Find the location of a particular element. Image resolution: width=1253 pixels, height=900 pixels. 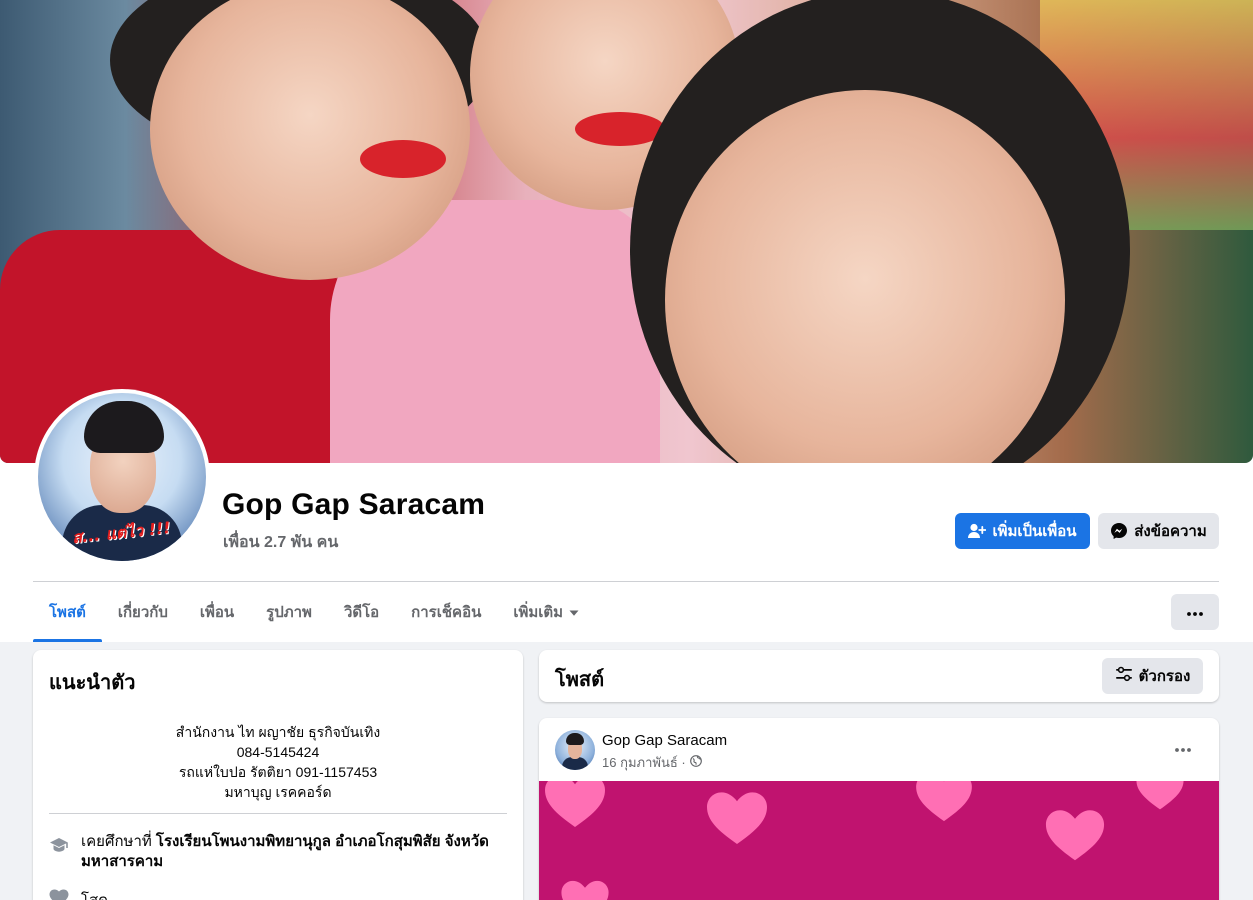

posts-title: โพสต์ is located at coordinates (580, 680).